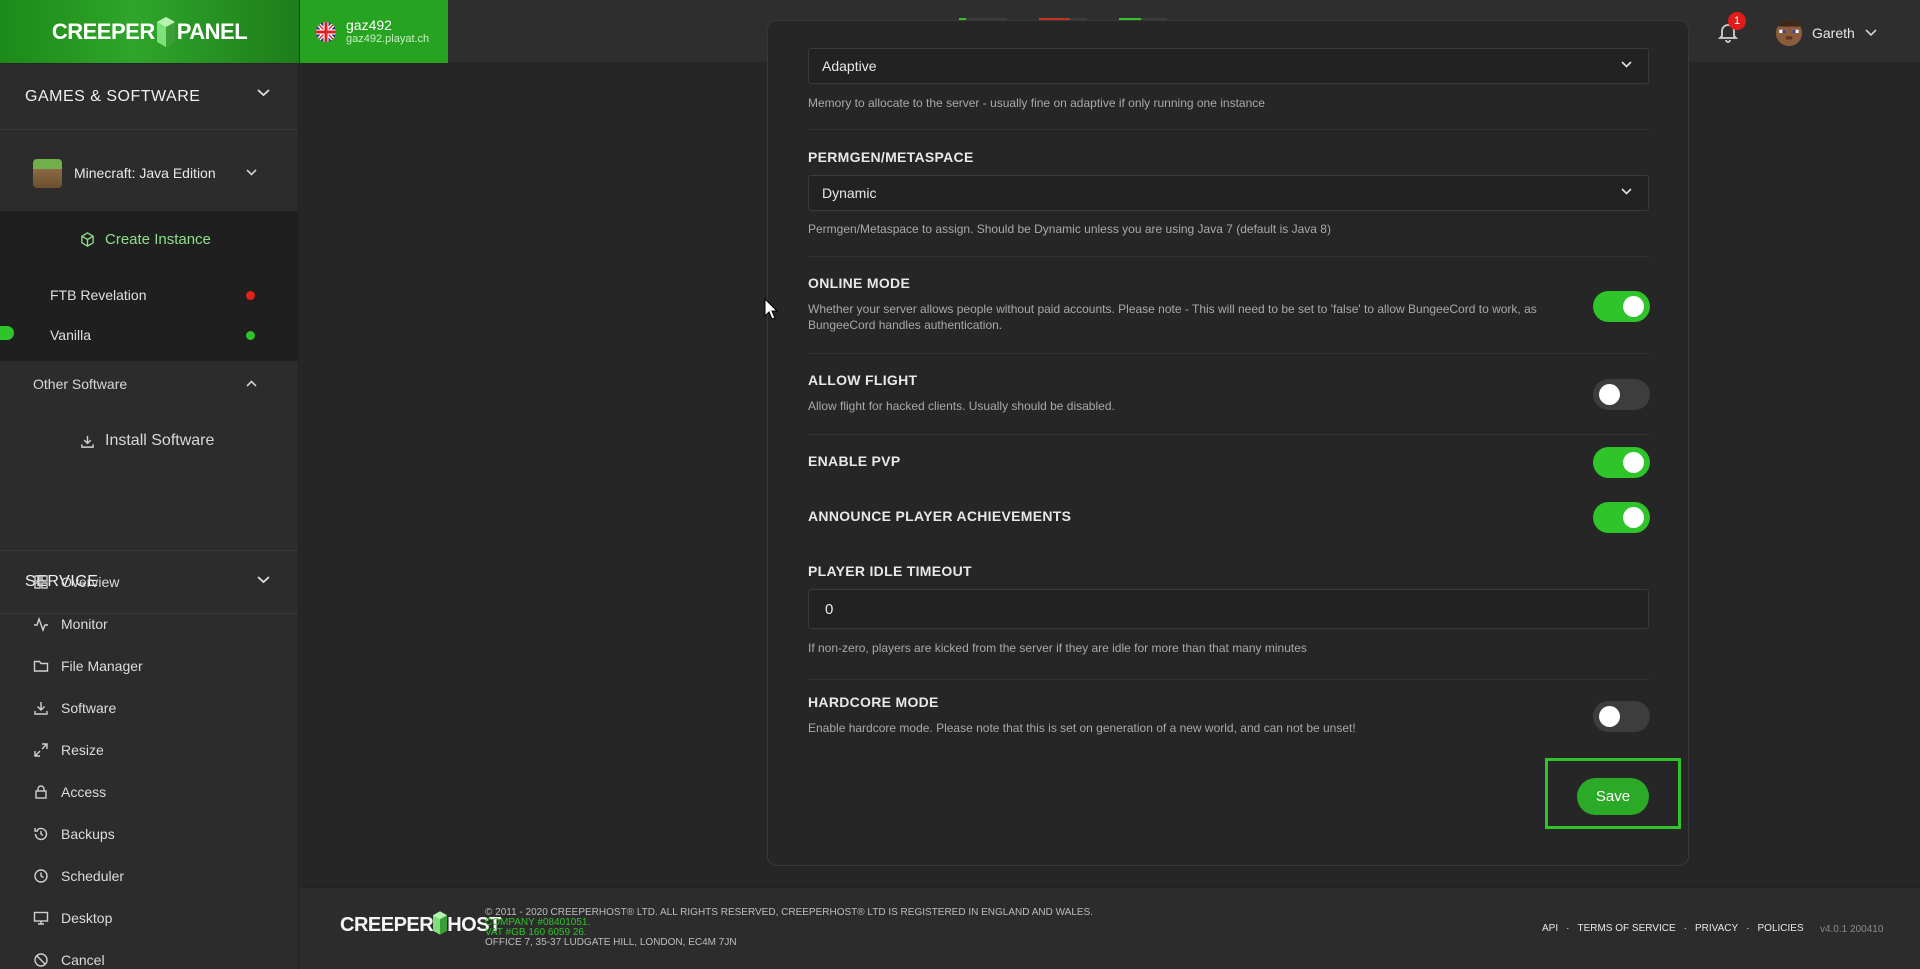  I want to click on logo-text-right: PANEL, so click(212, 31).